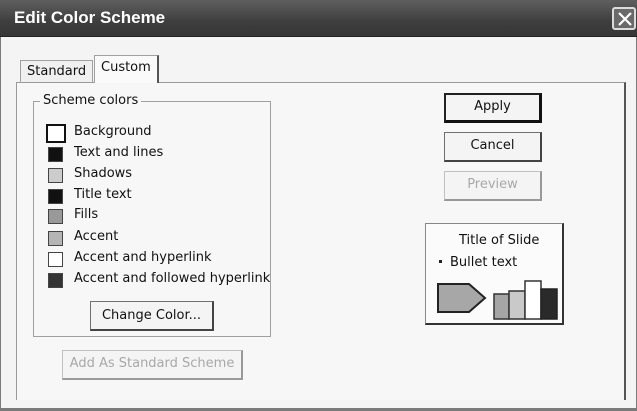 Image resolution: width=637 pixels, height=411 pixels. Describe the element at coordinates (103, 194) in the screenshot. I see `scheme-item-label: Title text` at that location.